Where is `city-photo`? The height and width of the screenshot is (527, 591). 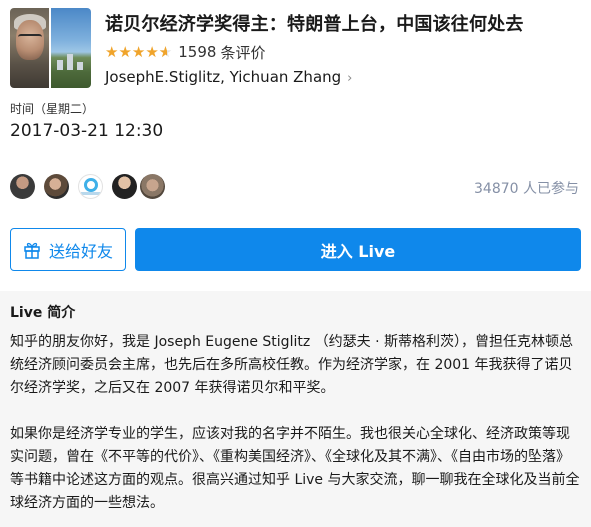 city-photo is located at coordinates (71, 48).